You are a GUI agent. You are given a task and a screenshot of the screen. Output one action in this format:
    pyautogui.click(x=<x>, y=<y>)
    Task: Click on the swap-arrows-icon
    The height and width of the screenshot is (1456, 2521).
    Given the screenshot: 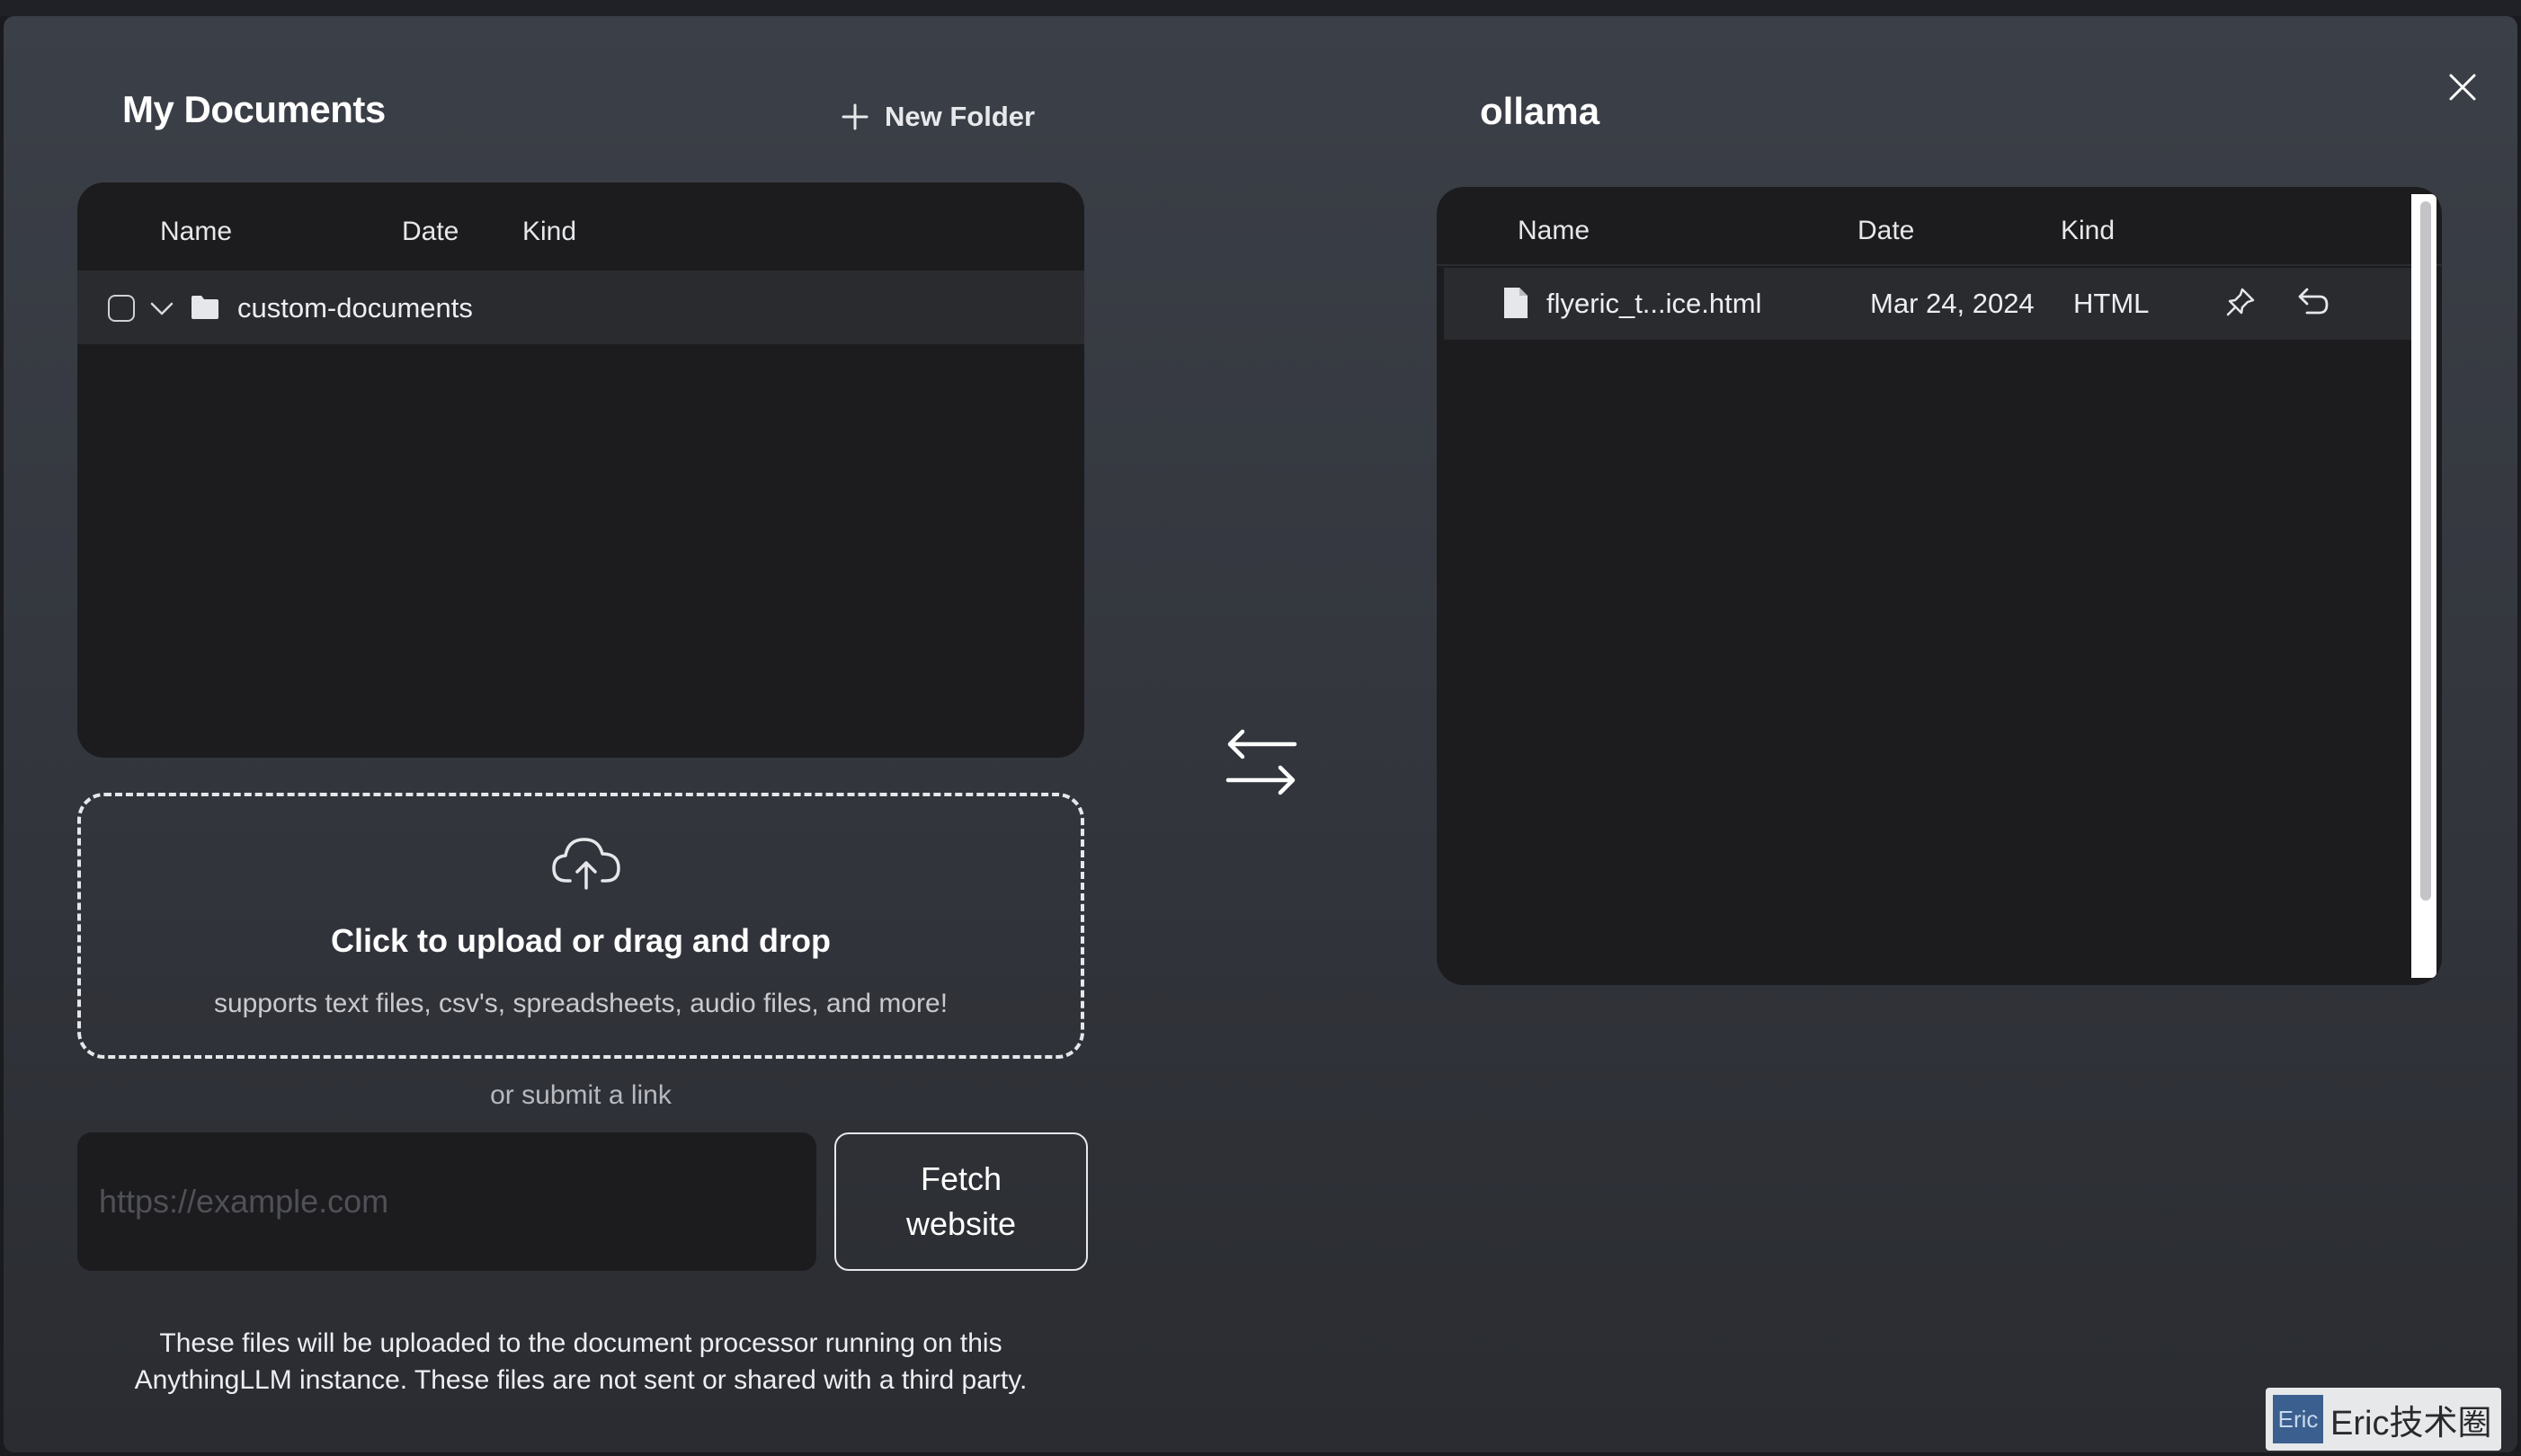 What is the action you would take?
    pyautogui.click(x=1261, y=762)
    